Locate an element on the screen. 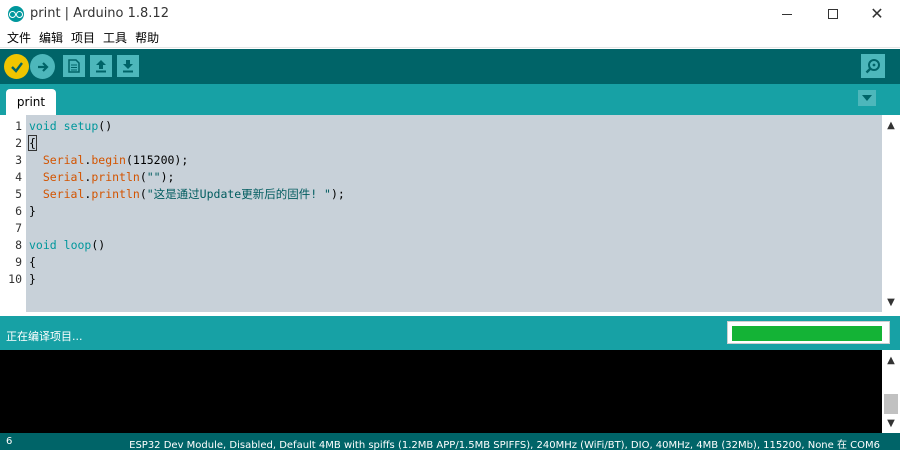 Image resolution: width=900 pixels, height=450 pixels. open-sketch-button is located at coordinates (101, 66).